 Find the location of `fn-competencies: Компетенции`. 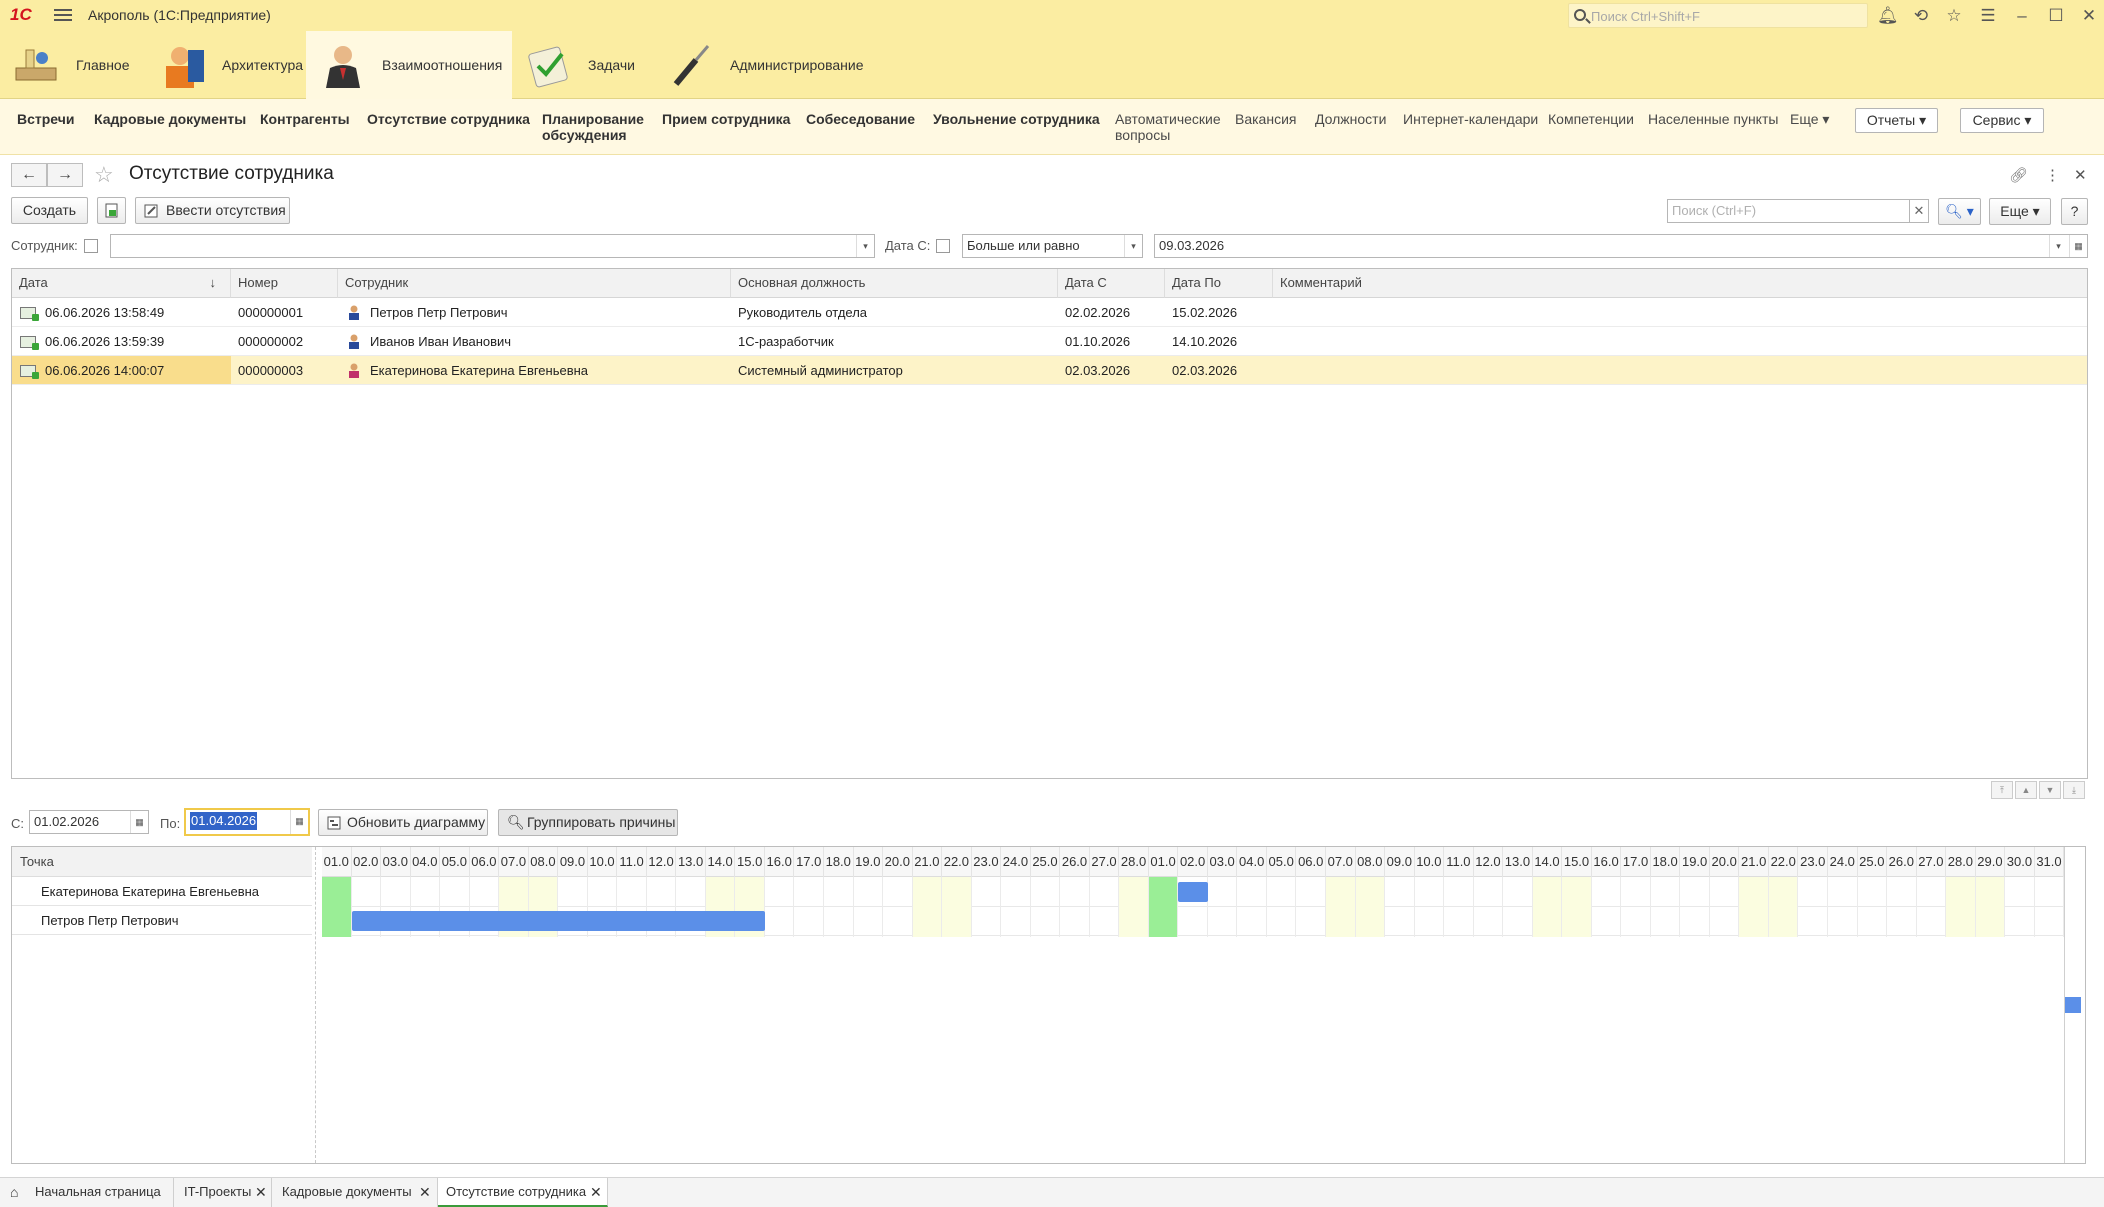

fn-competencies: Компетенции is located at coordinates (1591, 119).